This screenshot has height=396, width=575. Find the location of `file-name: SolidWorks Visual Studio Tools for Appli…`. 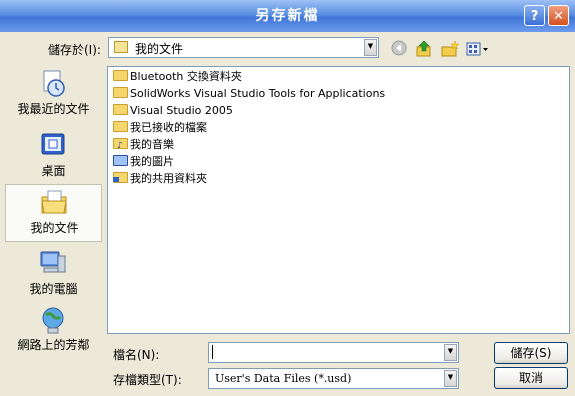

file-name: SolidWorks Visual Studio Tools for Appli… is located at coordinates (258, 93).